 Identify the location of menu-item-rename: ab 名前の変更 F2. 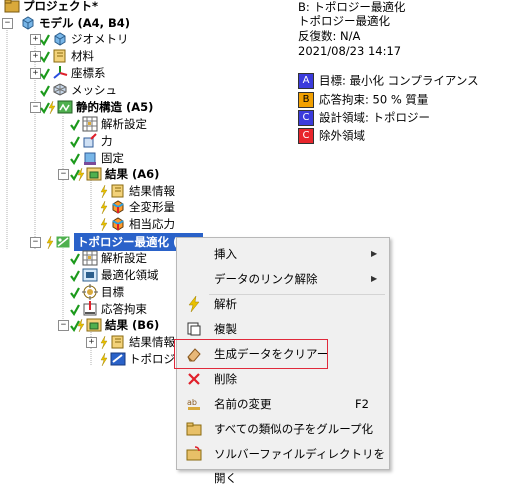
(283, 404).